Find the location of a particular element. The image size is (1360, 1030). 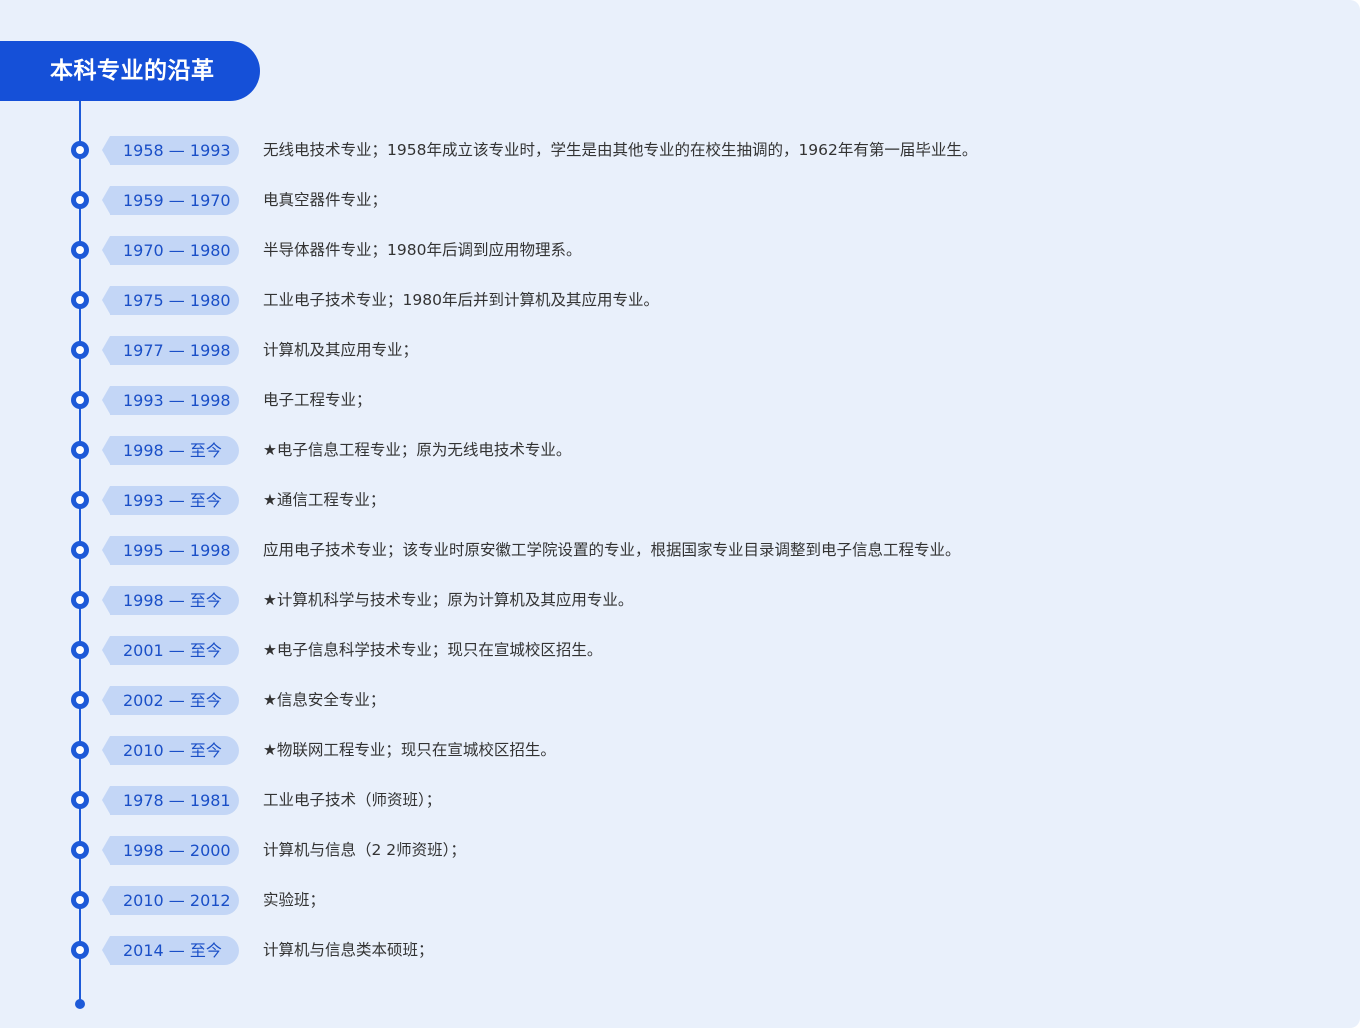

period-badge: 2014 — 至今 is located at coordinates (170, 950).